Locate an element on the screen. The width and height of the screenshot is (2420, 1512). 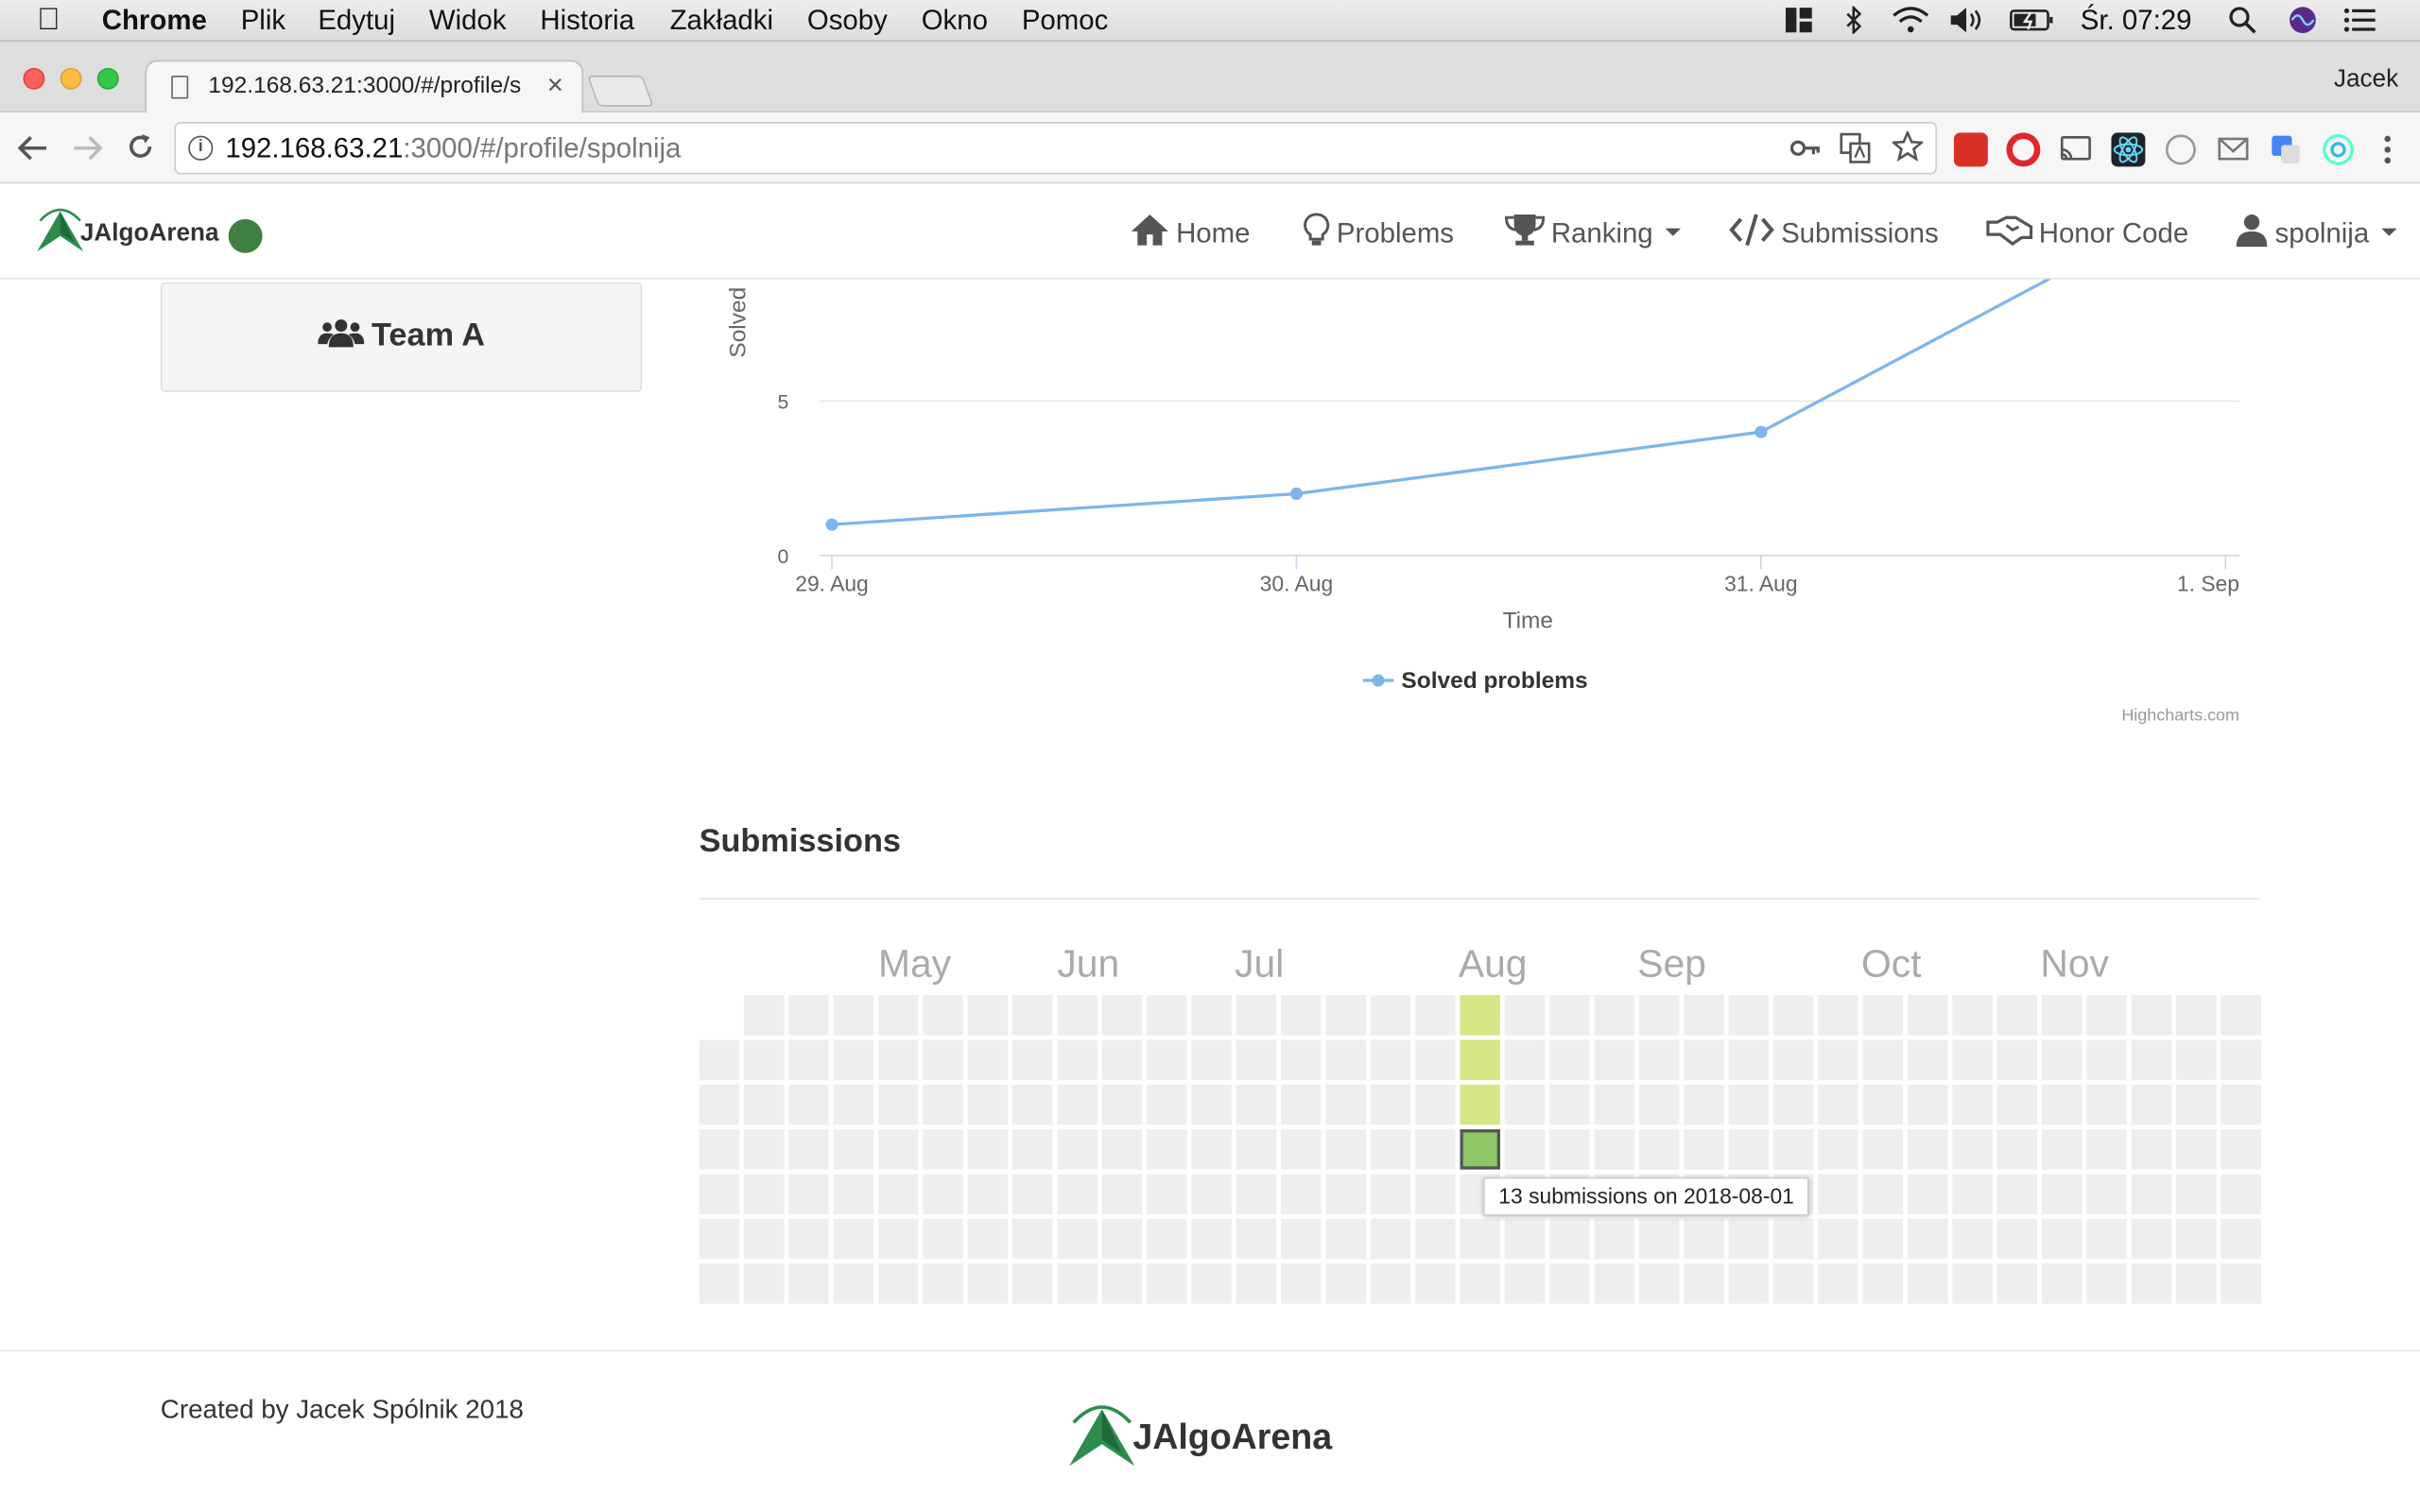
wifi-icon is located at coordinates (1910, 20).